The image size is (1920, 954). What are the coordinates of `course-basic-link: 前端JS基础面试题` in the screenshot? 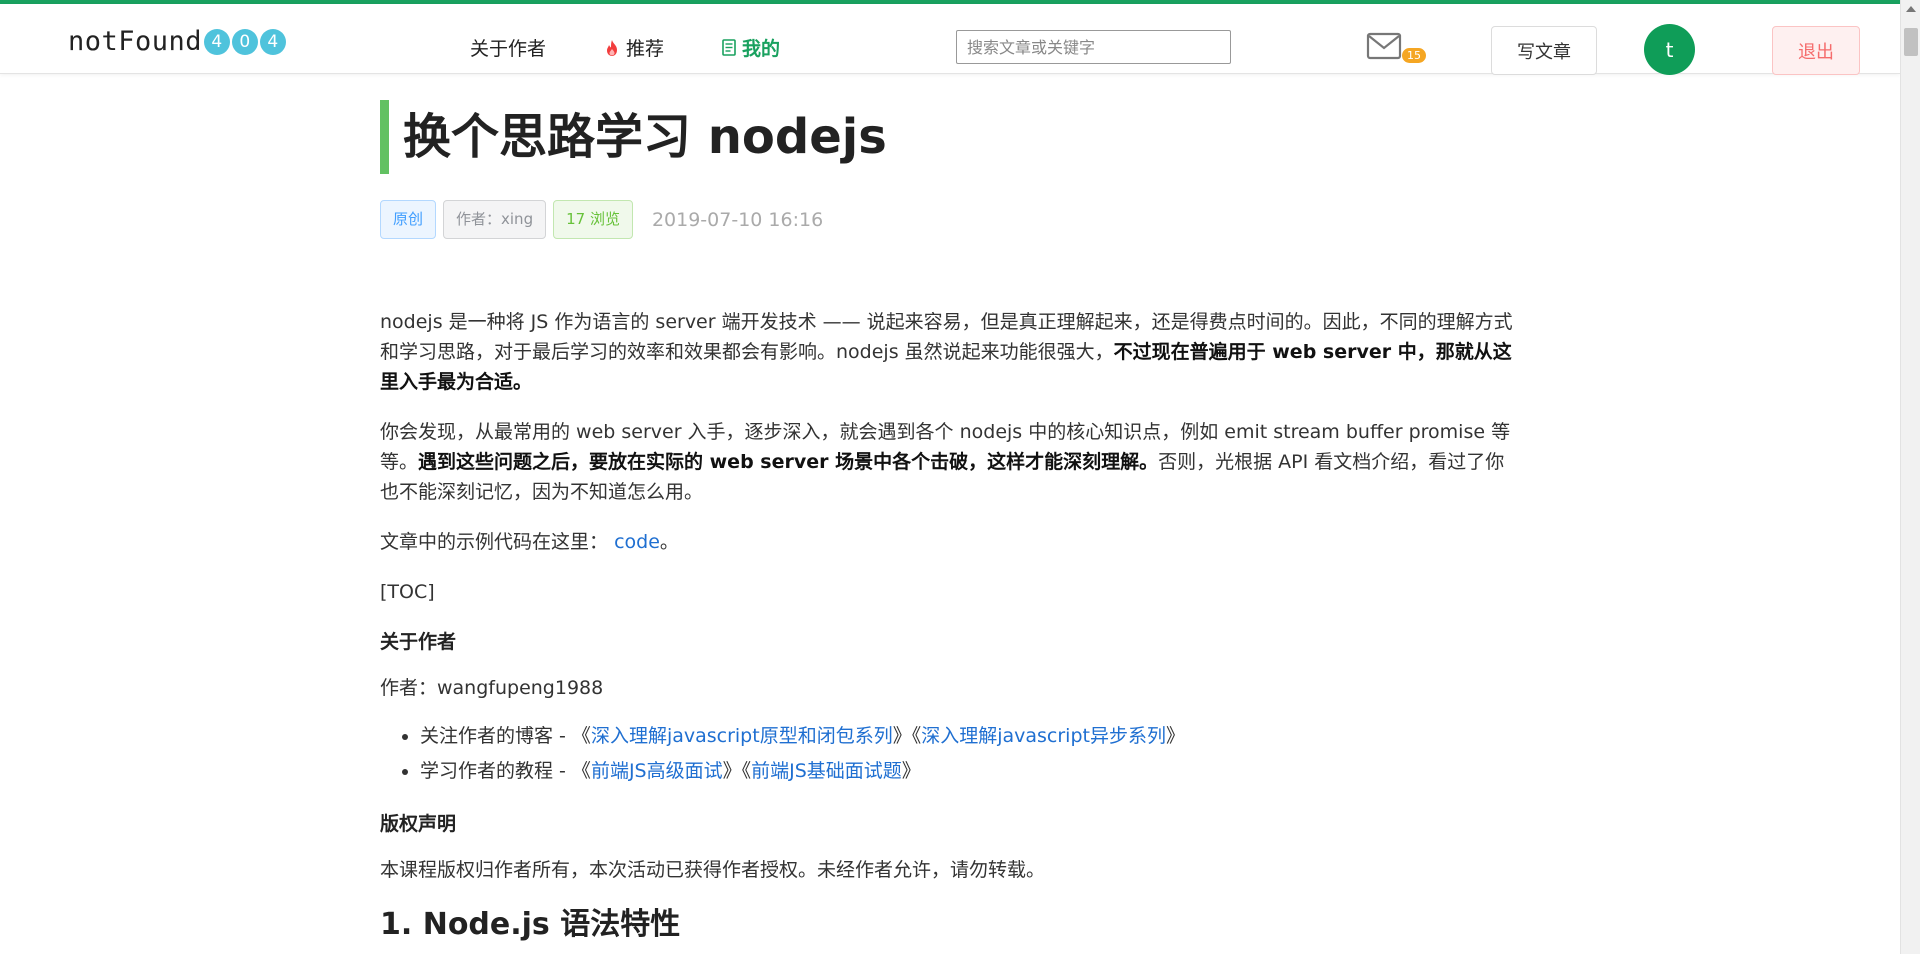 It's located at (826, 771).